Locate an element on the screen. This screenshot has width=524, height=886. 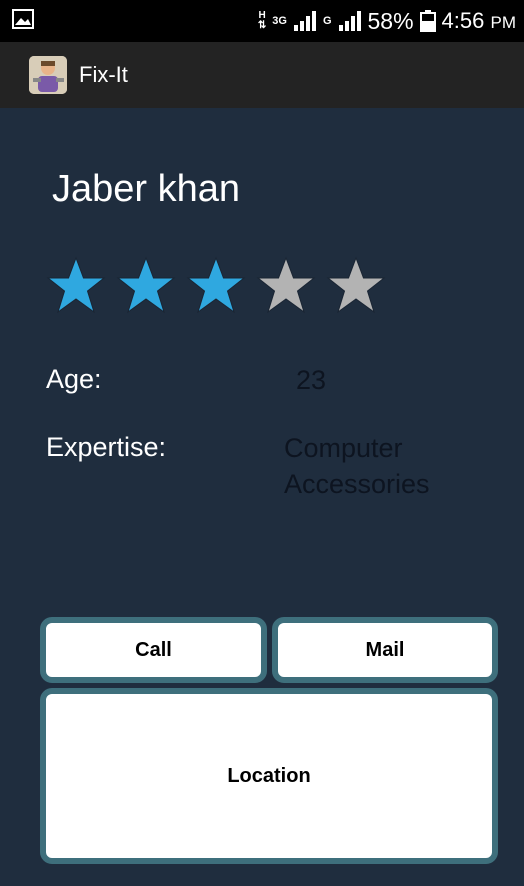
status-indicators: H ⇅ 3G G 58% 4:56 PM is located at coordinates (387, 21).